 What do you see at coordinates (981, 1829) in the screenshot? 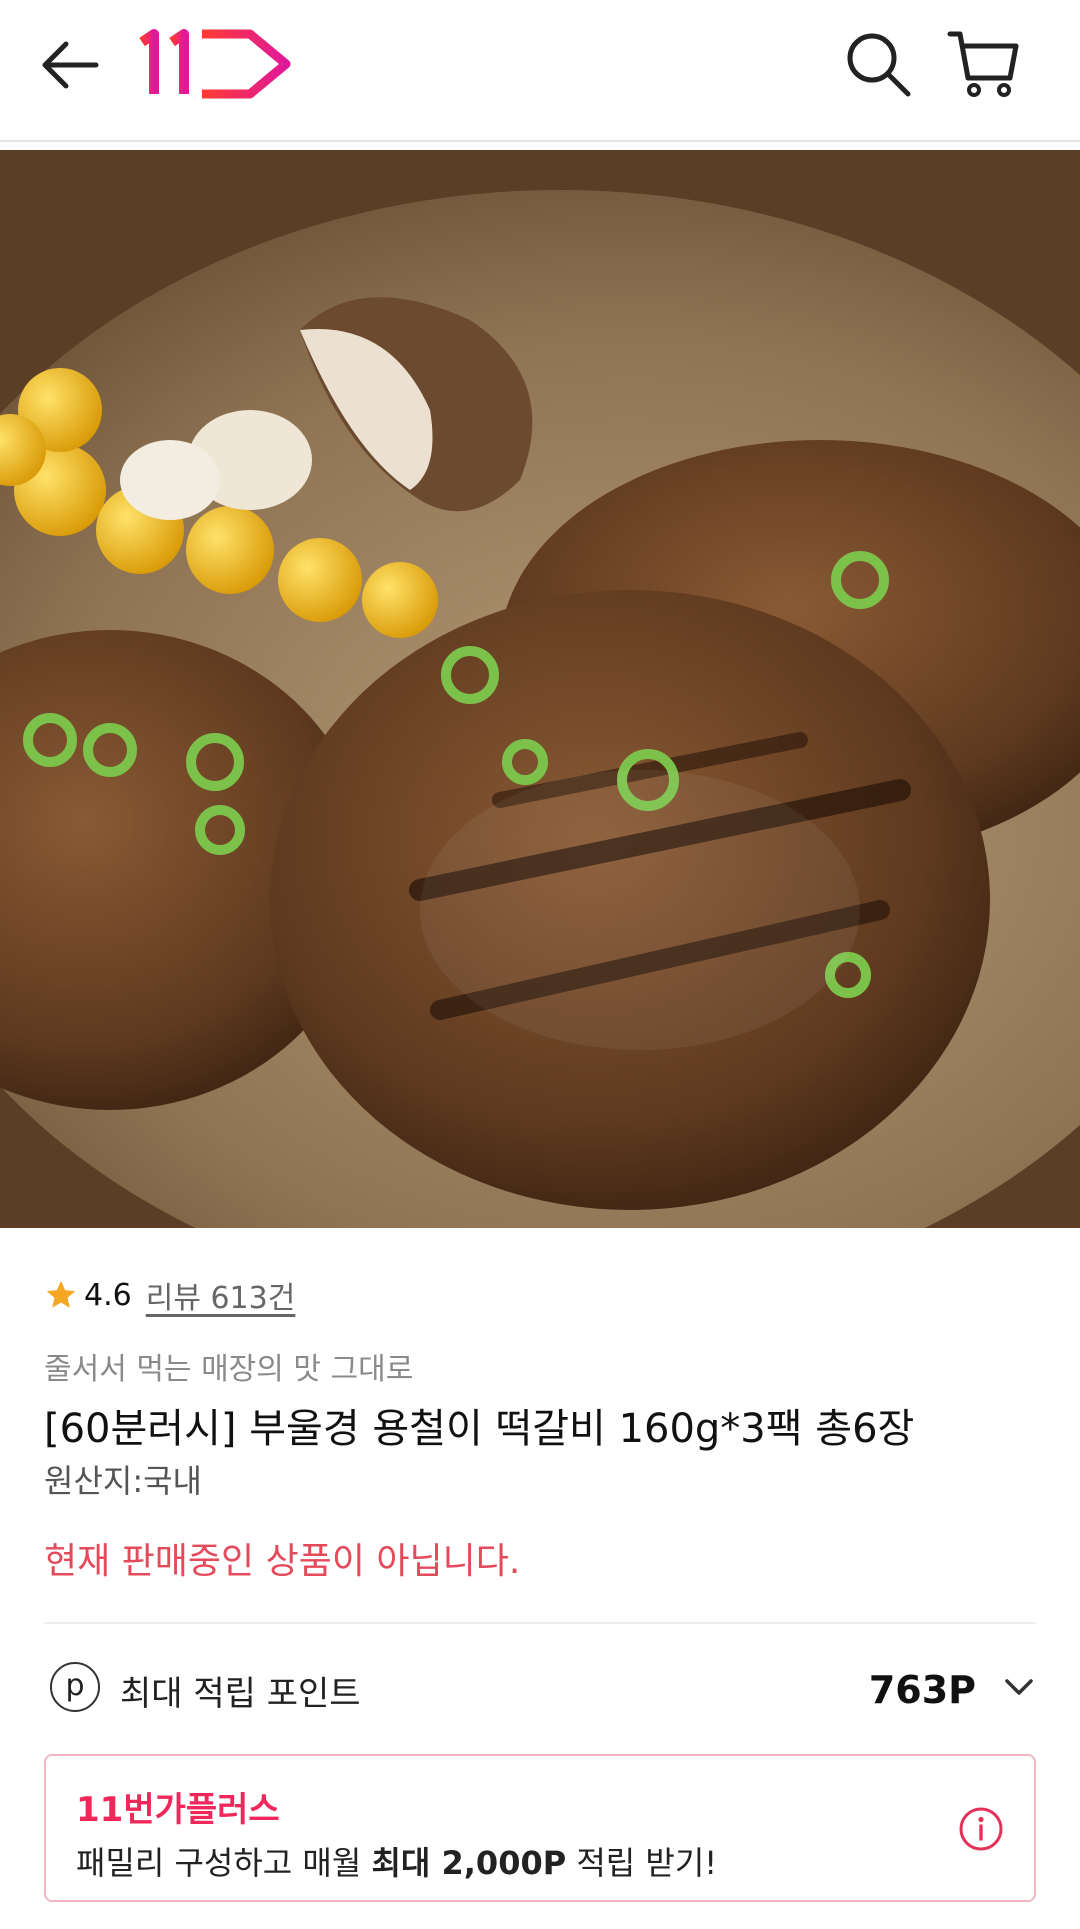
I see `info-icon` at bounding box center [981, 1829].